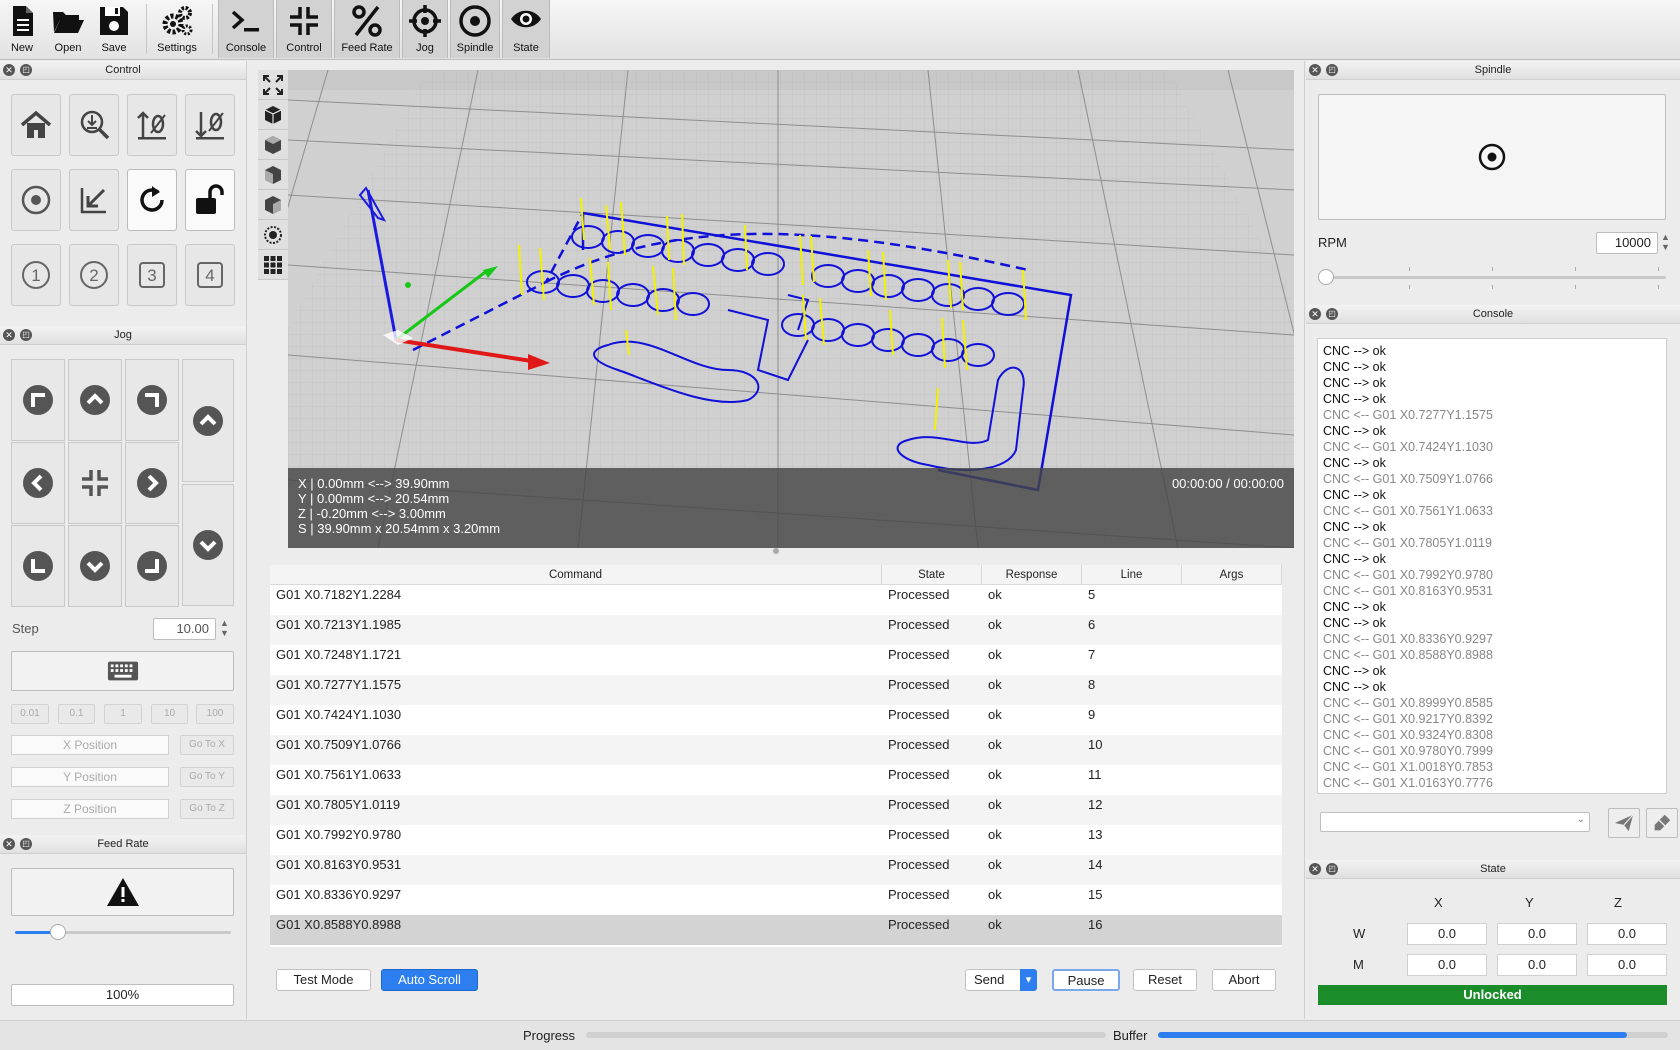  I want to click on feed-rate-toggle-button: Feed Rate, so click(367, 29).